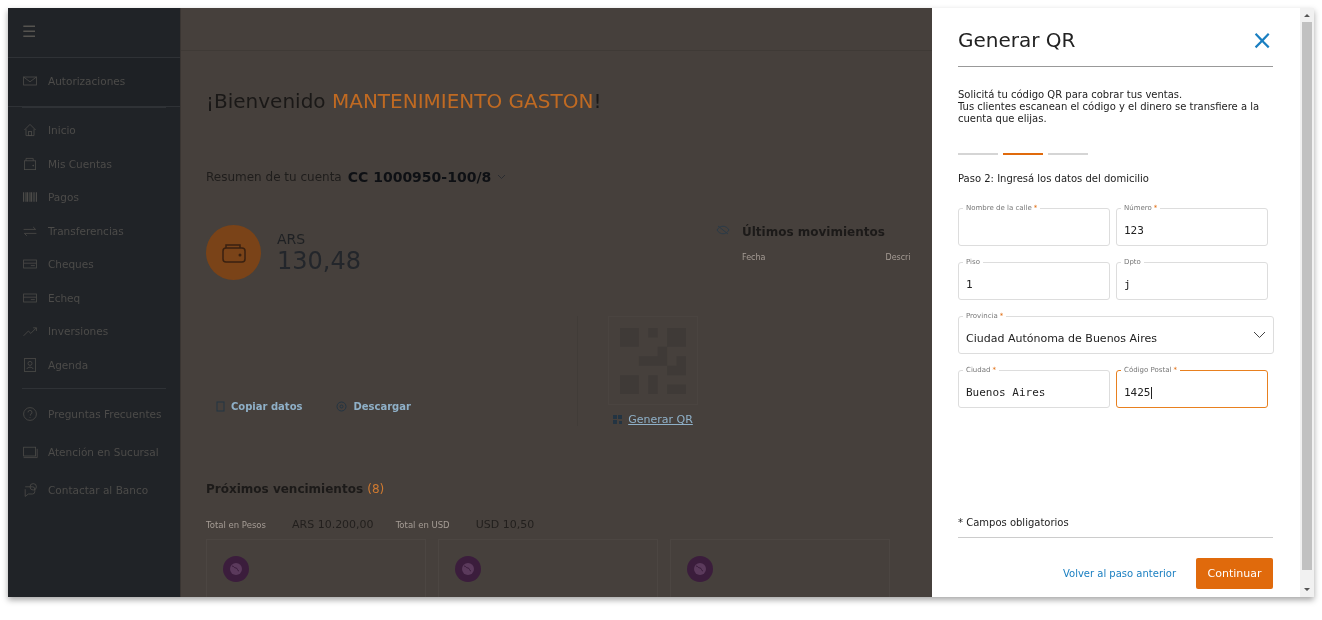 The height and width of the screenshot is (620, 1322). What do you see at coordinates (30, 130) in the screenshot?
I see `house-icon` at bounding box center [30, 130].